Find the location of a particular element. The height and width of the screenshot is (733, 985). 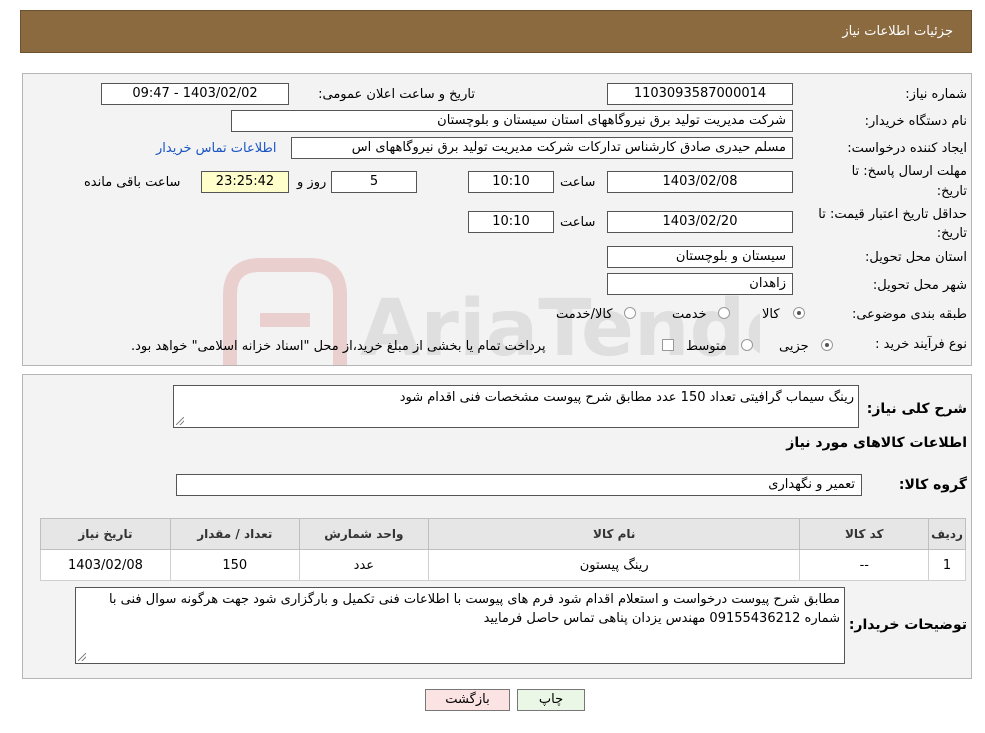

delivery-city-field: زاهدان is located at coordinates (700, 284).